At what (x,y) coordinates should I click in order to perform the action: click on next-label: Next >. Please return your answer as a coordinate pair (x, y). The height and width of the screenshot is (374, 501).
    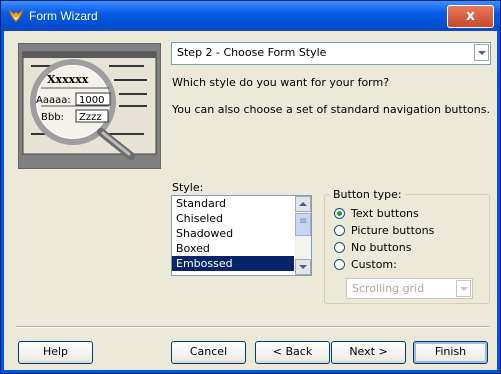
    Looking at the image, I should click on (368, 351).